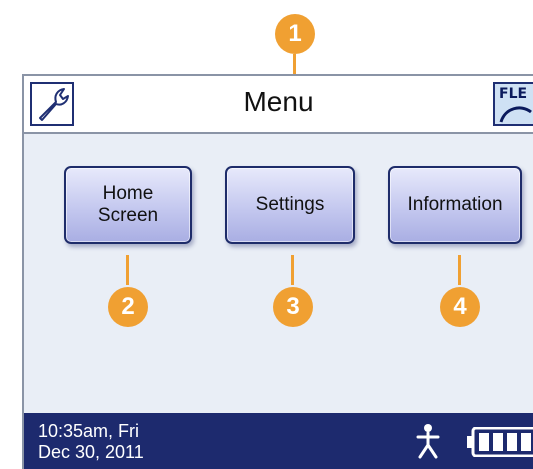 This screenshot has height=469, width=533. What do you see at coordinates (428, 441) in the screenshot?
I see `person-icon` at bounding box center [428, 441].